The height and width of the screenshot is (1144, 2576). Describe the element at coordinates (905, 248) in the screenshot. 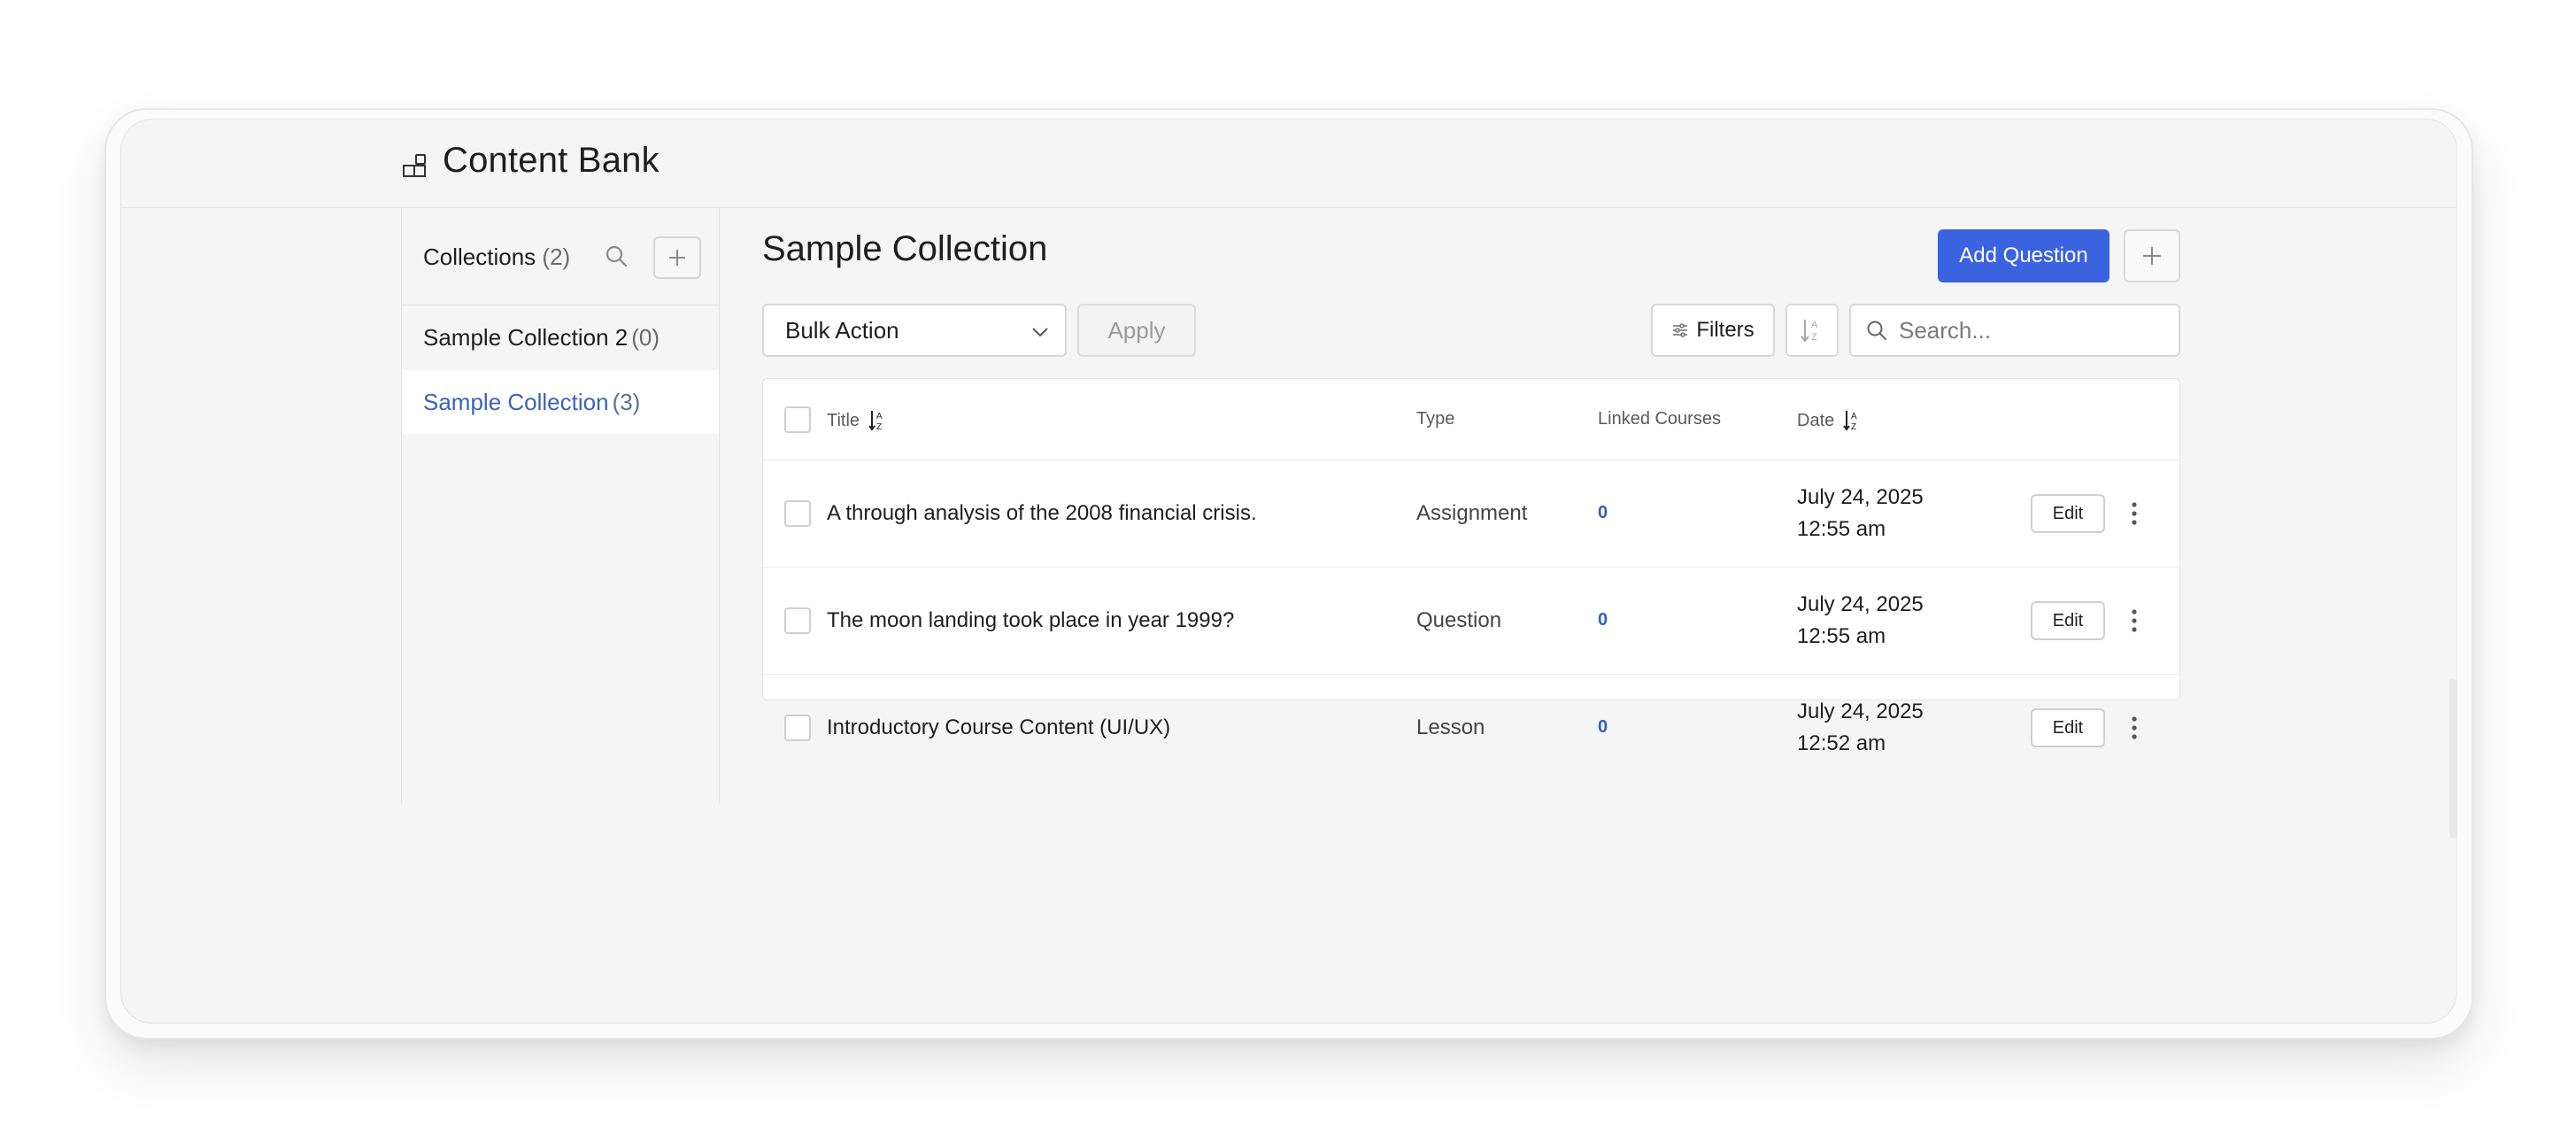

I see `collection-title: Sample Collection` at that location.